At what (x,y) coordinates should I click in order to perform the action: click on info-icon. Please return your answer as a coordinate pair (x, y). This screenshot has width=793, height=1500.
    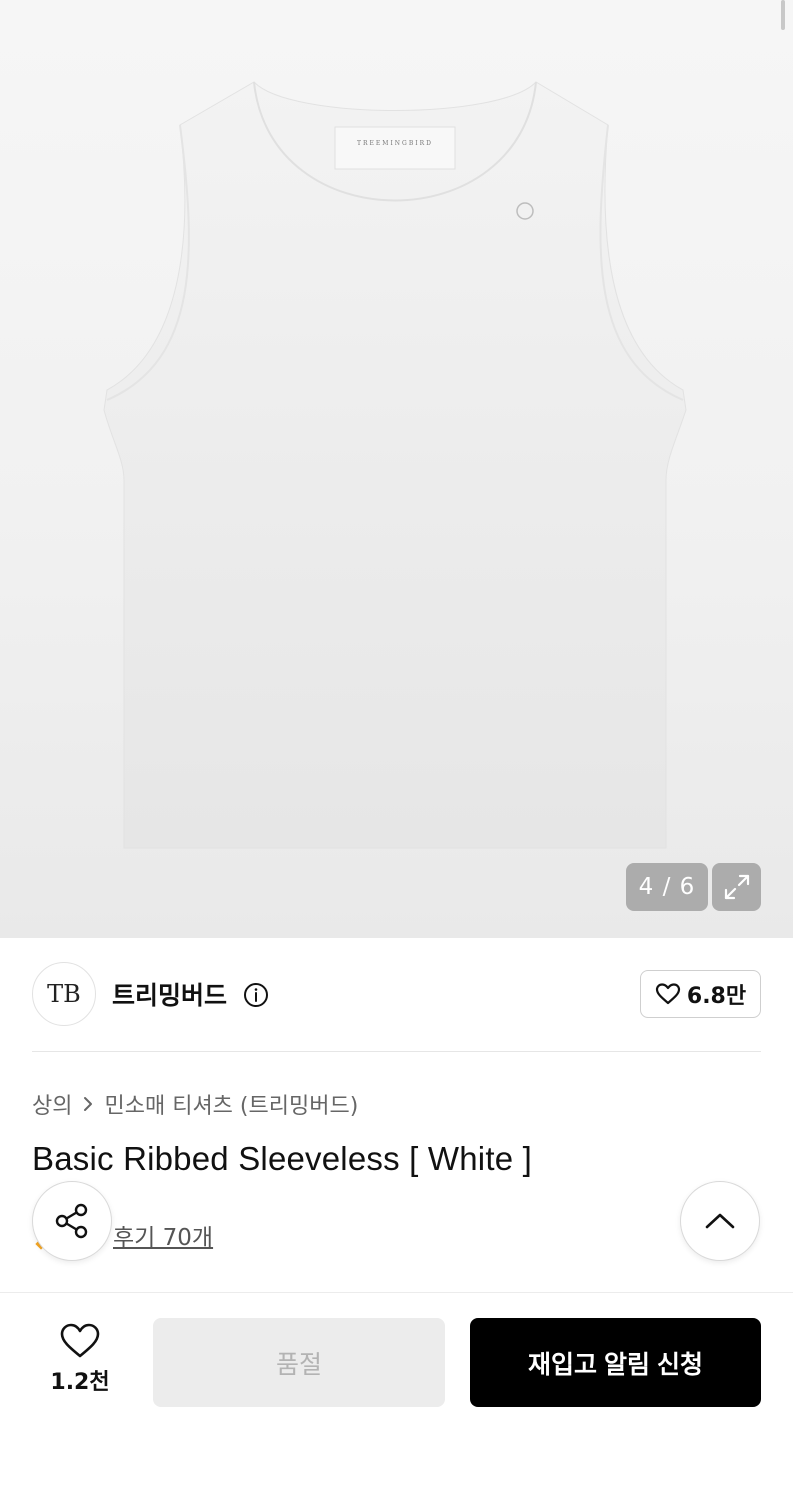
    Looking at the image, I should click on (256, 995).